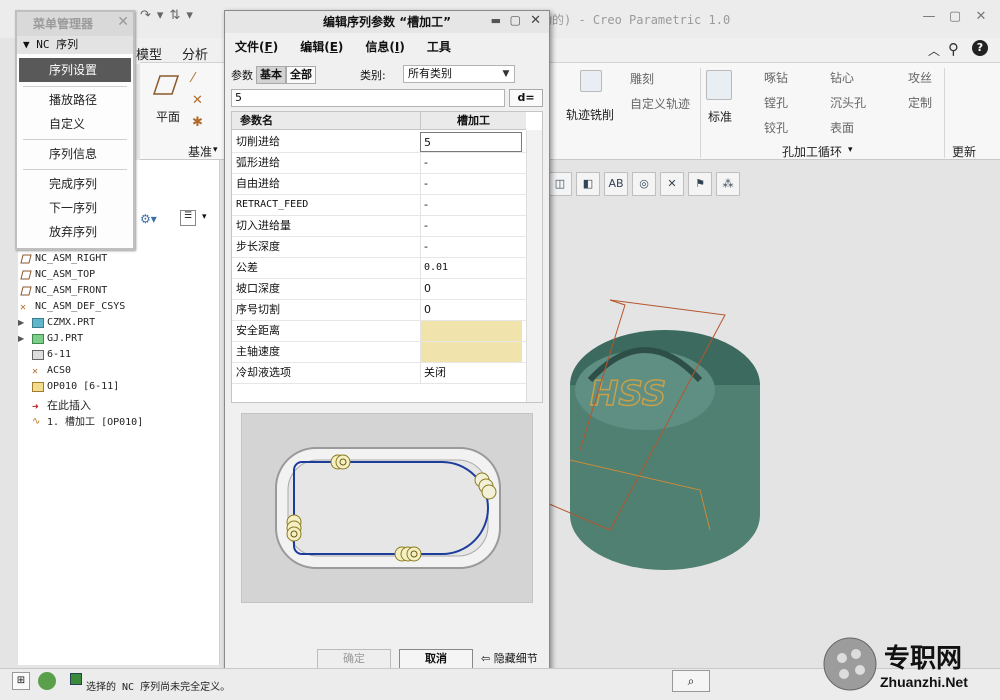 The height and width of the screenshot is (700, 1000). Describe the element at coordinates (202, 103) in the screenshot. I see `datum-tools-icon: ⁄ ✕ ✱` at that location.